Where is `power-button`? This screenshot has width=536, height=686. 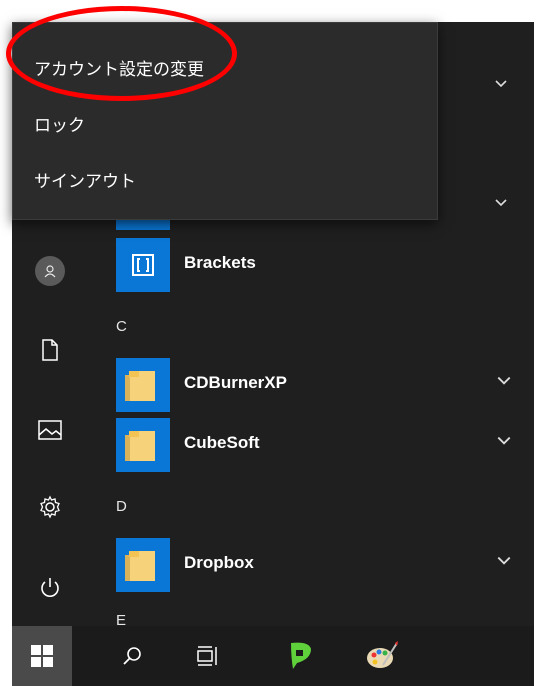
power-button is located at coordinates (50, 588).